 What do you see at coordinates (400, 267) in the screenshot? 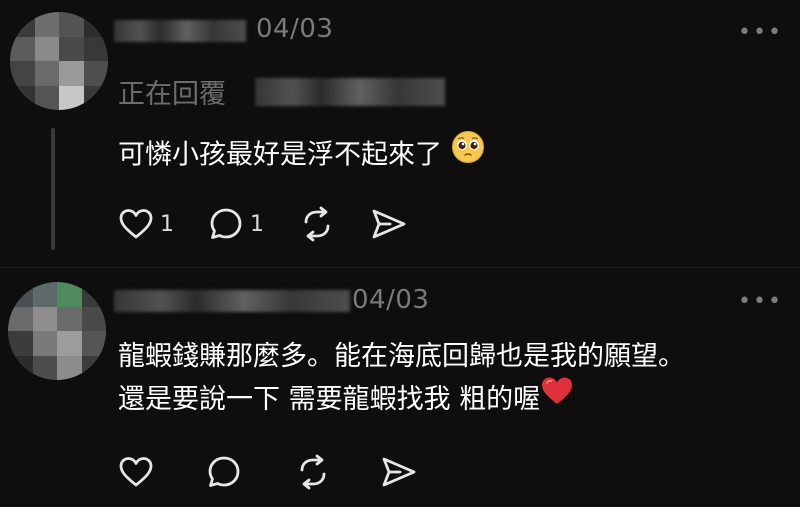
I see `divider` at bounding box center [400, 267].